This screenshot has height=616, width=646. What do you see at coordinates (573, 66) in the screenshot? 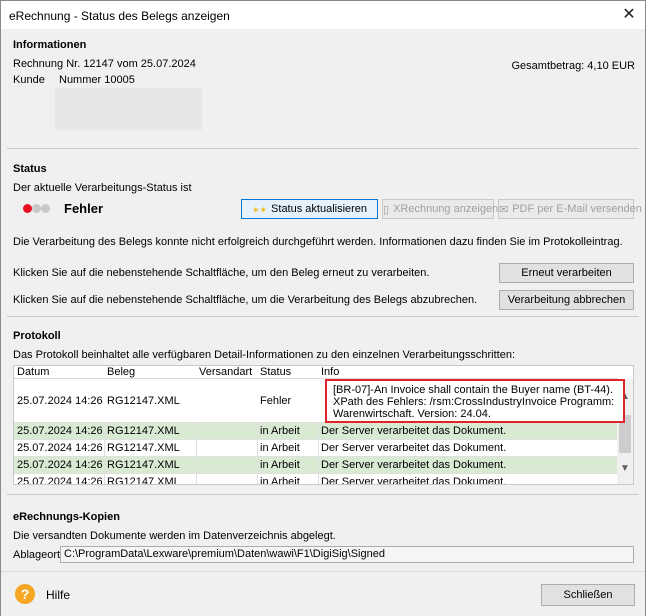
I see `total-amount: Gesamtbetrag: 4,10 EUR` at bounding box center [573, 66].